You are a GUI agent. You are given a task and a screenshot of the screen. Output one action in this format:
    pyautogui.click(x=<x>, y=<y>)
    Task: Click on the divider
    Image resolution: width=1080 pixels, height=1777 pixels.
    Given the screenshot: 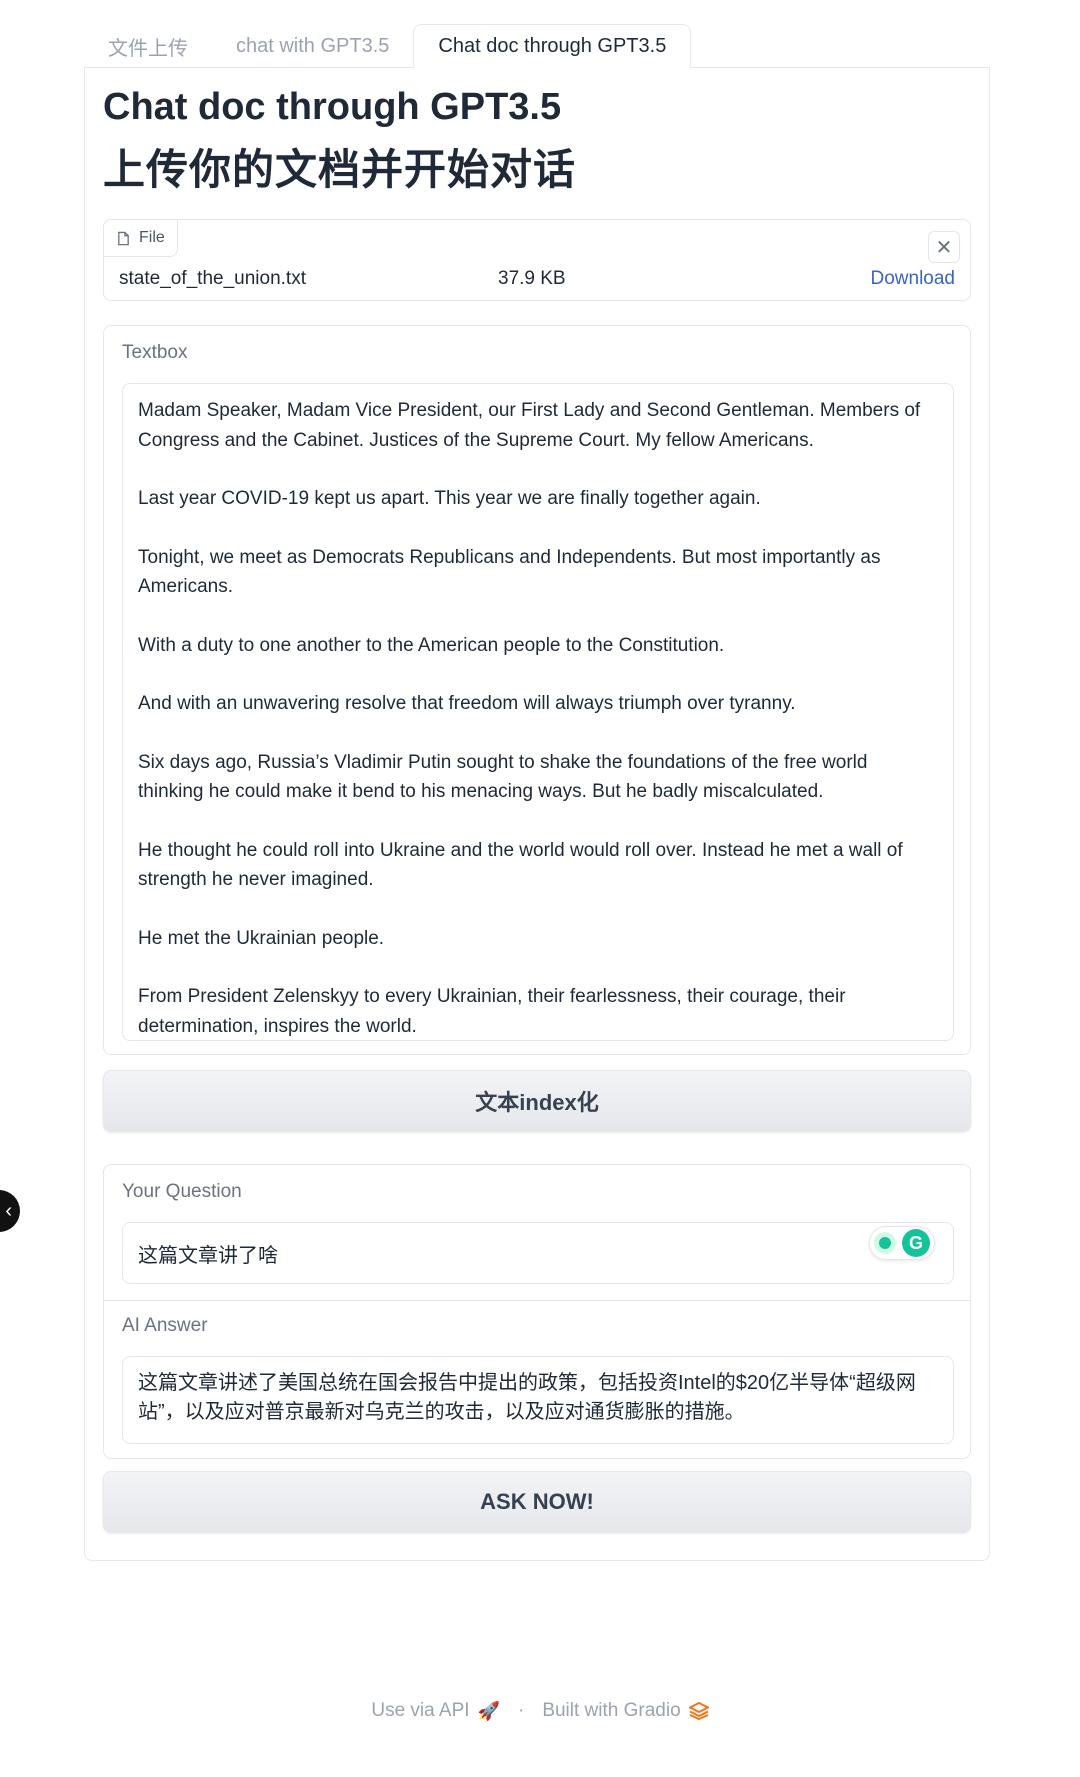 What is the action you would take?
    pyautogui.click(x=537, y=1300)
    